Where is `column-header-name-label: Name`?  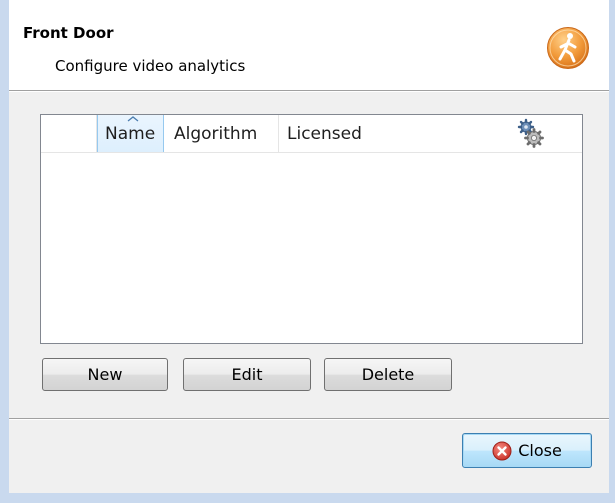
column-header-name-label: Name is located at coordinates (130, 133).